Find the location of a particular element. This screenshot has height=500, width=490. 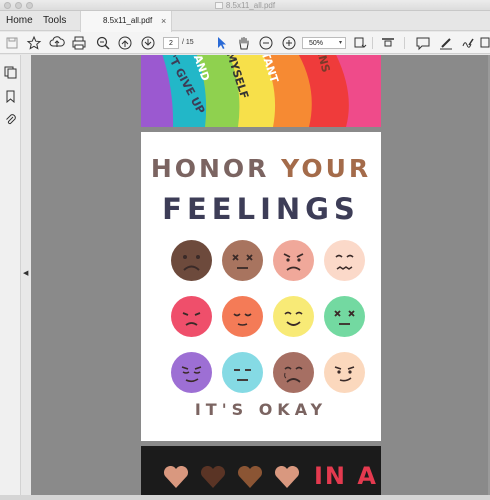

tab-bar: Home Tools 8.5x11_all.pdf × is located at coordinates (245, 21).